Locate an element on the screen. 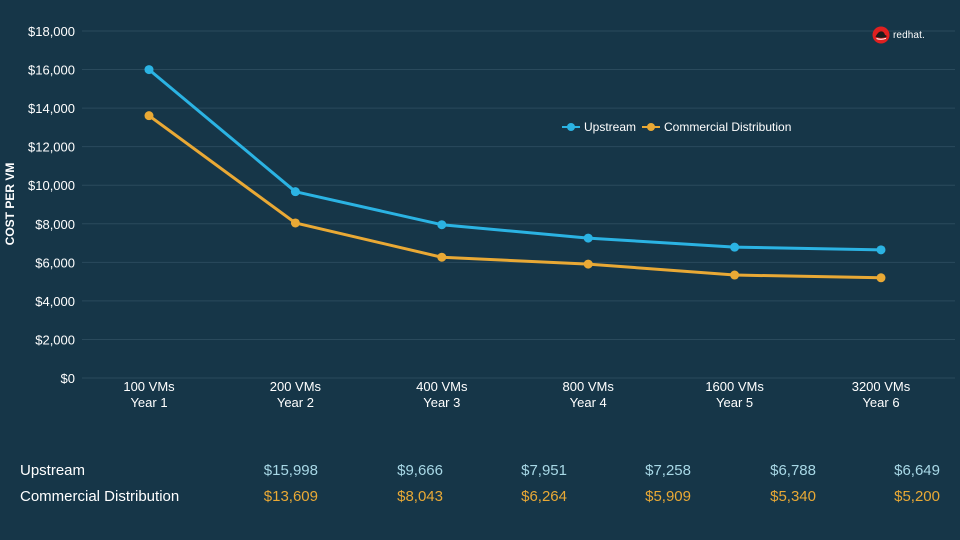 This screenshot has height=540, width=960. y-tick-label: $0 is located at coordinates (68, 378).